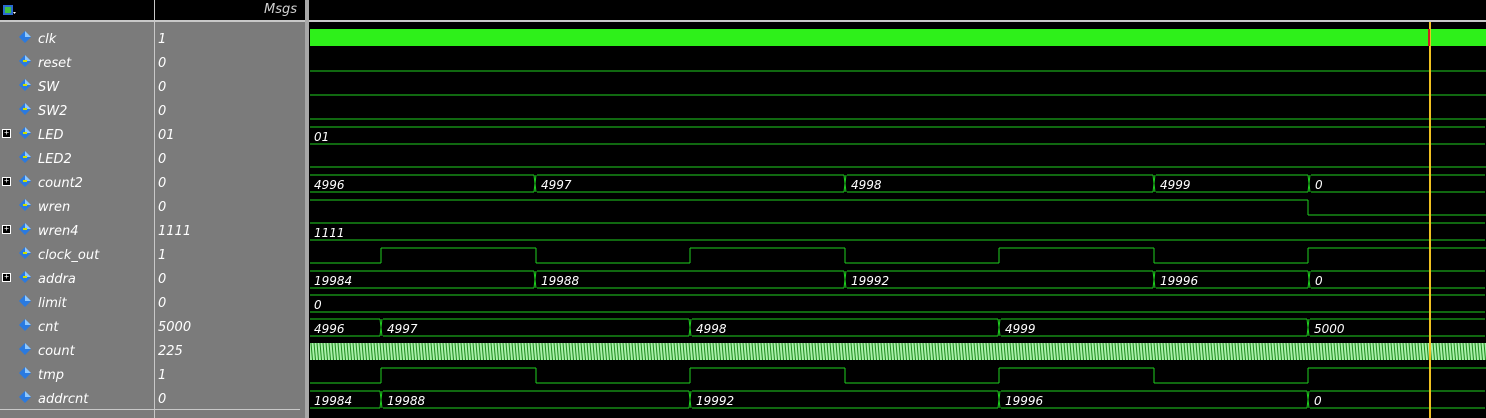 This screenshot has height=418, width=1486. Describe the element at coordinates (152, 280) in the screenshot. I see `signal-row-addra: + addra 0` at that location.